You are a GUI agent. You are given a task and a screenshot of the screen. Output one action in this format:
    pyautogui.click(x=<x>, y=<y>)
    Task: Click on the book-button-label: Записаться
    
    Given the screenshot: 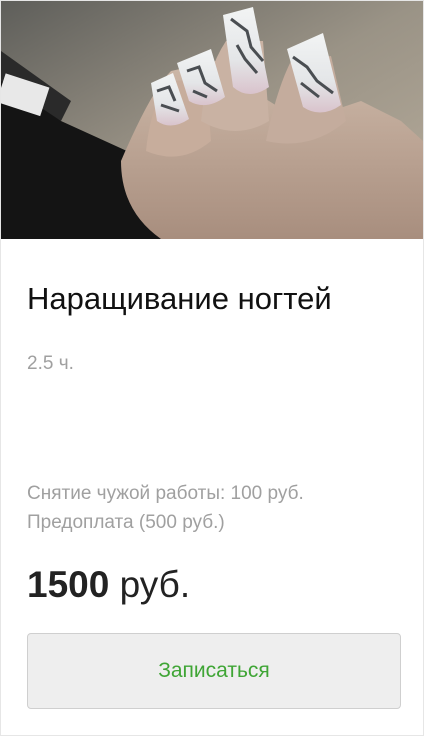 What is the action you would take?
    pyautogui.click(x=214, y=670)
    